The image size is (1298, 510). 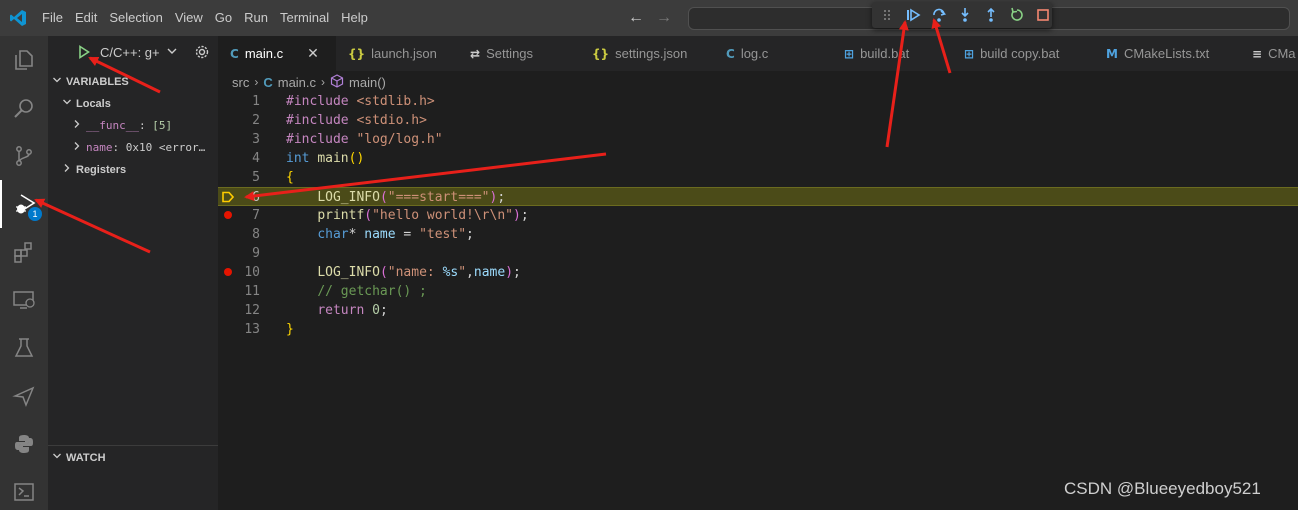 What do you see at coordinates (758, 177) in the screenshot?
I see `code-line: 5{` at bounding box center [758, 177].